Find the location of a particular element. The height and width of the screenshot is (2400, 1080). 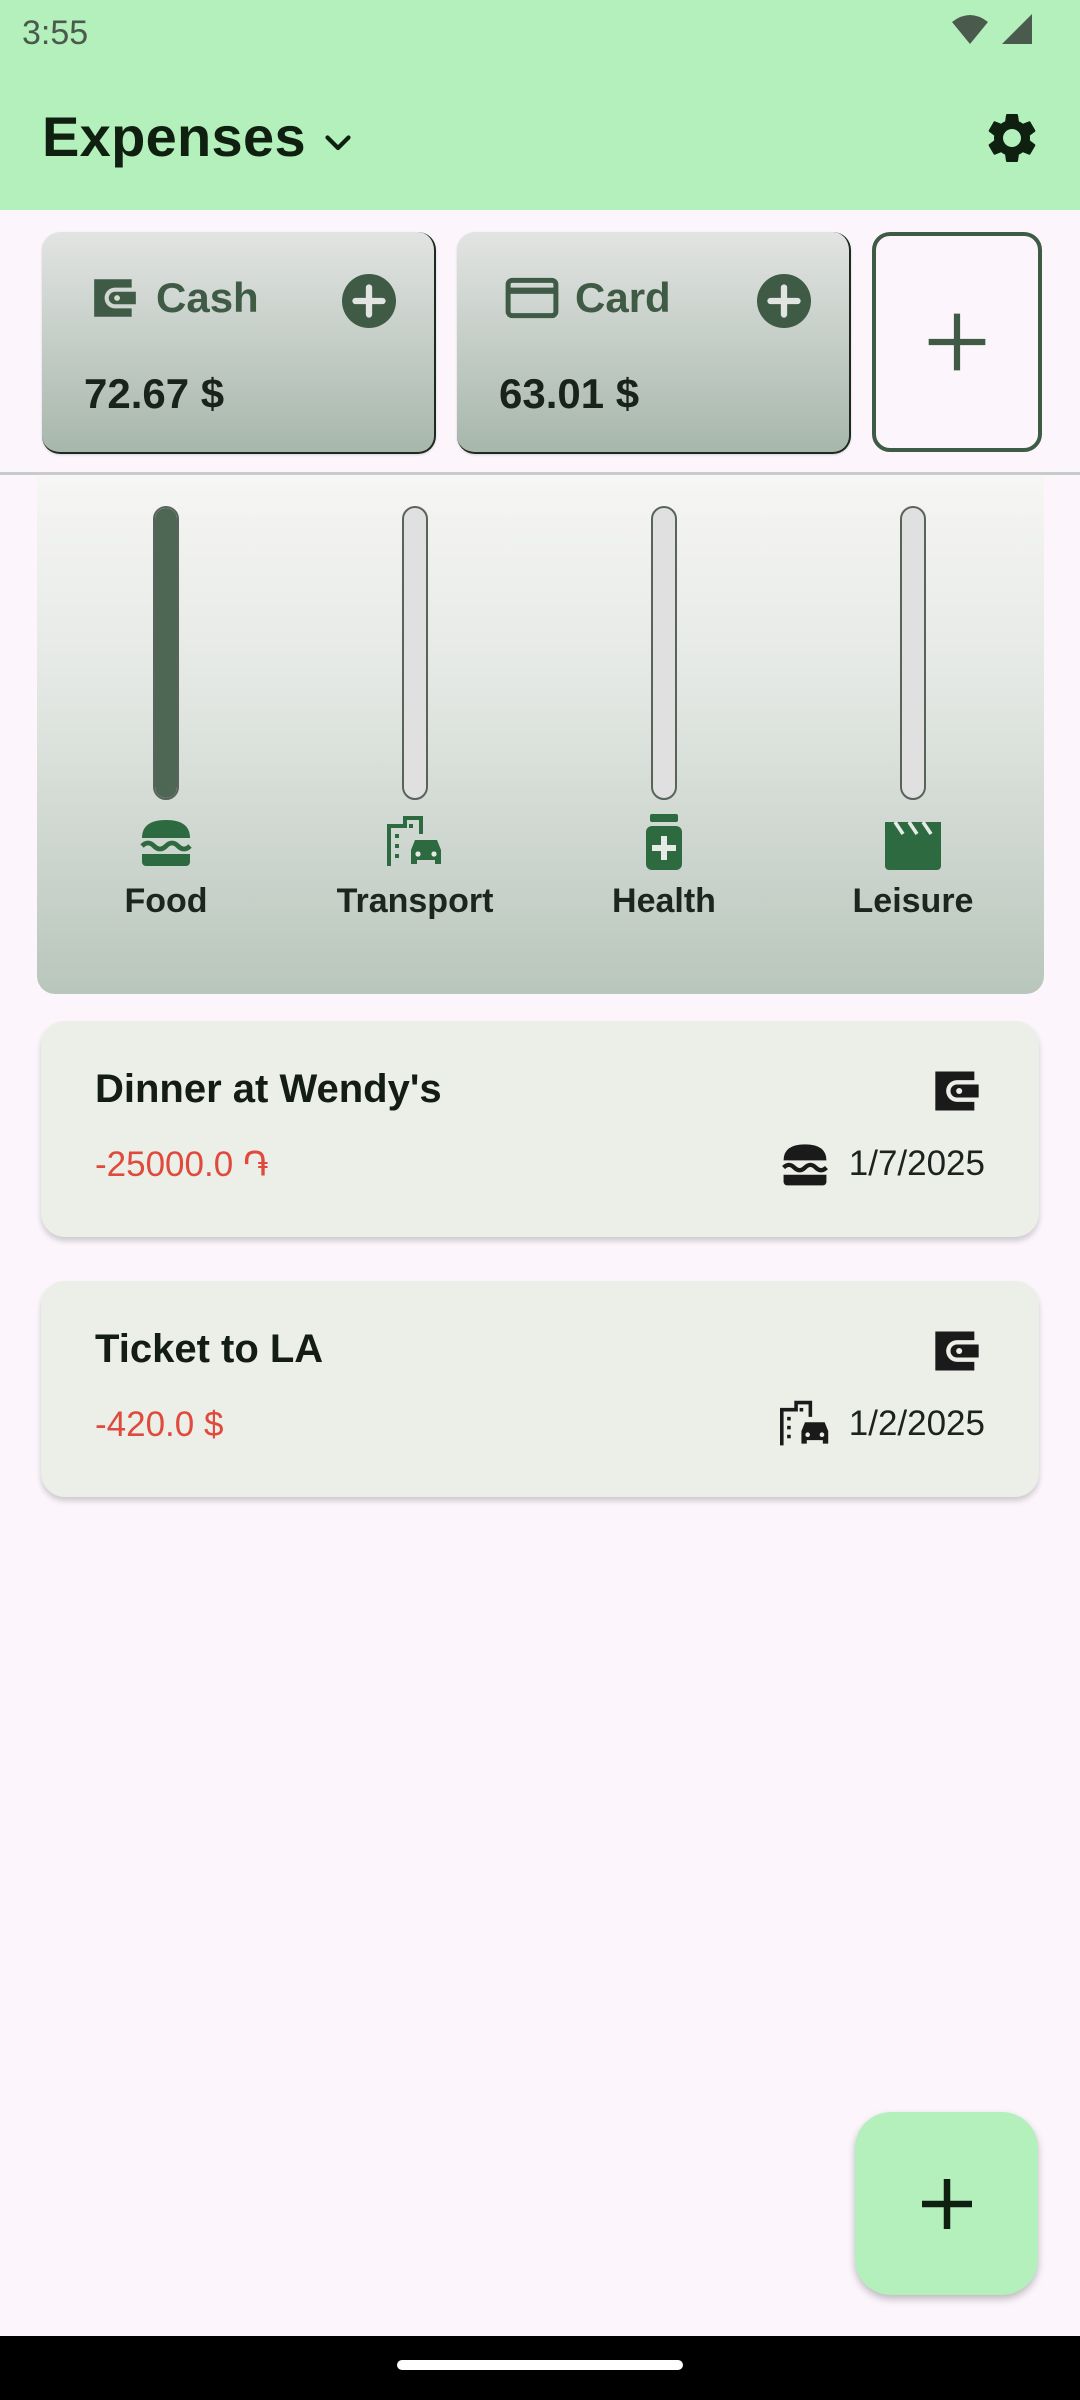

category-health: Health is located at coordinates (664, 735).